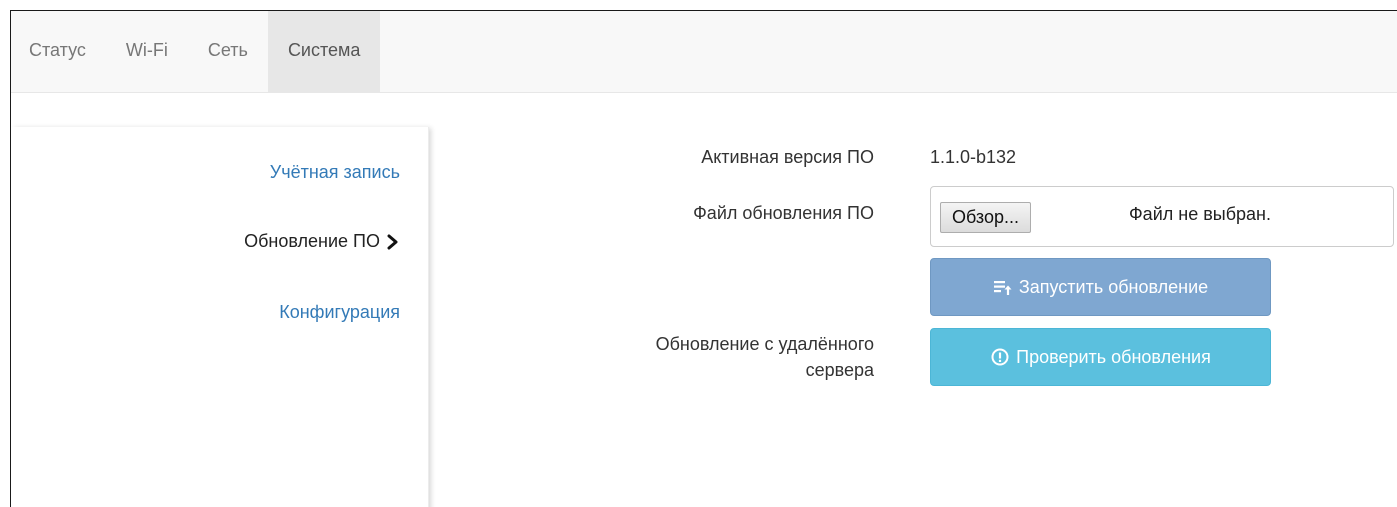 The image size is (1397, 507). I want to click on tab-wifi: Wi-Fi, so click(147, 51).